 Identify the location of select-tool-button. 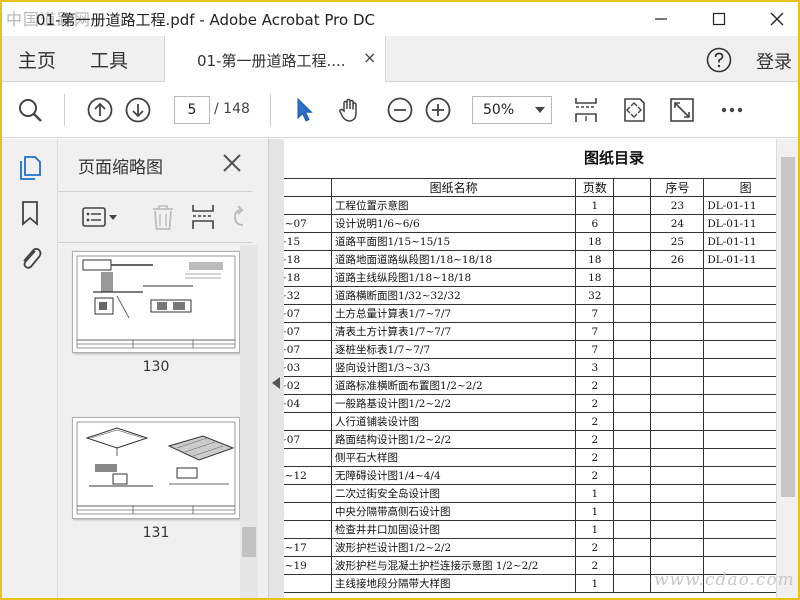
(304, 110).